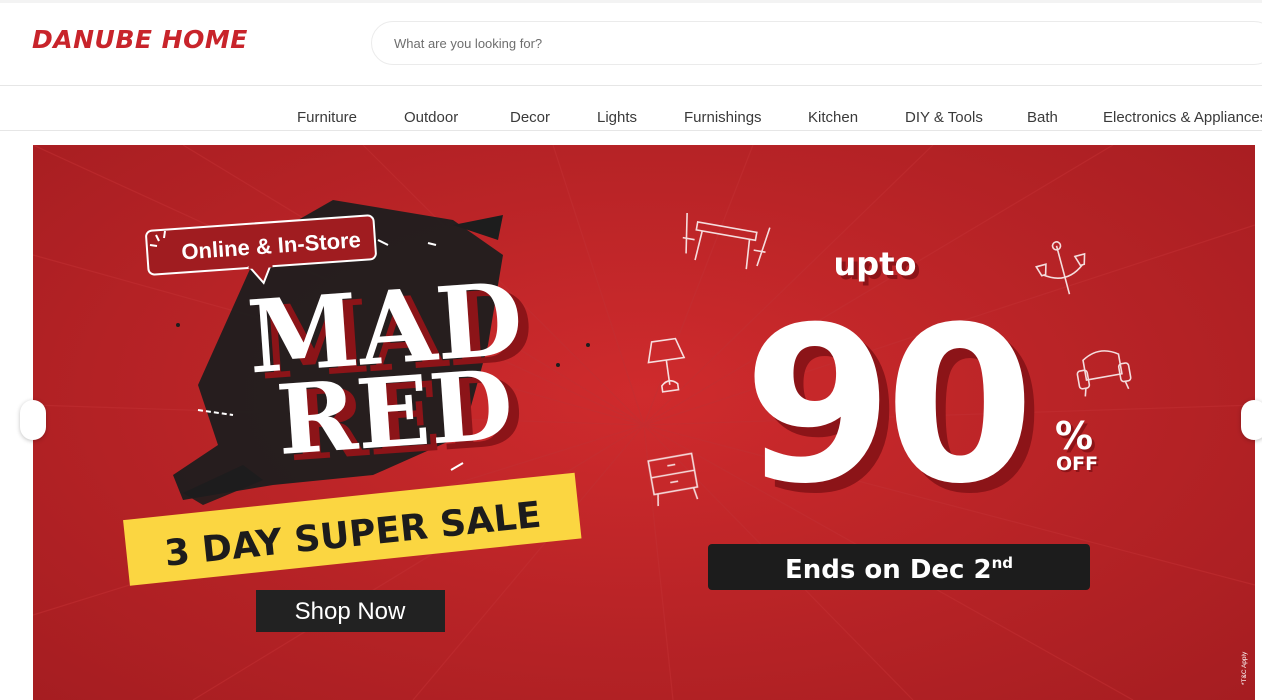  Describe the element at coordinates (875, 264) in the screenshot. I see `upto-text: upto` at that location.